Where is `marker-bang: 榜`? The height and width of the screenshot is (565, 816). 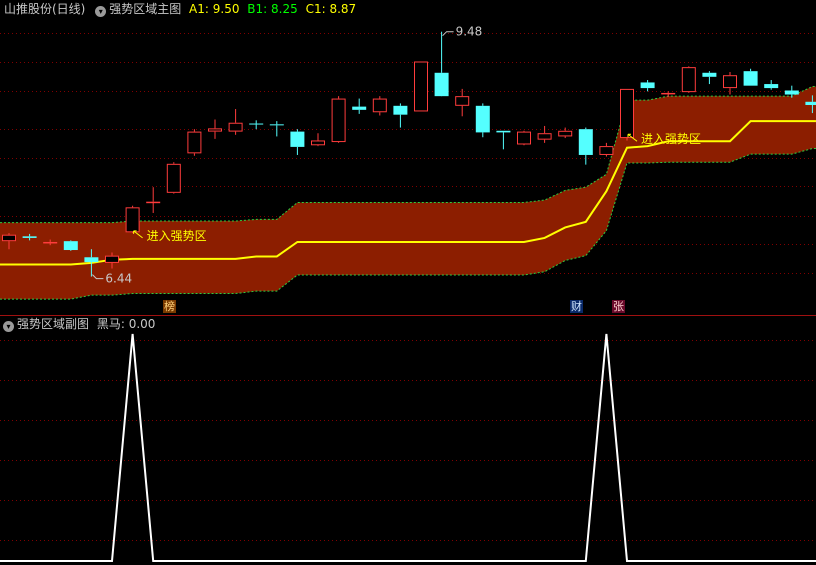
marker-bang: 榜 is located at coordinates (169, 306).